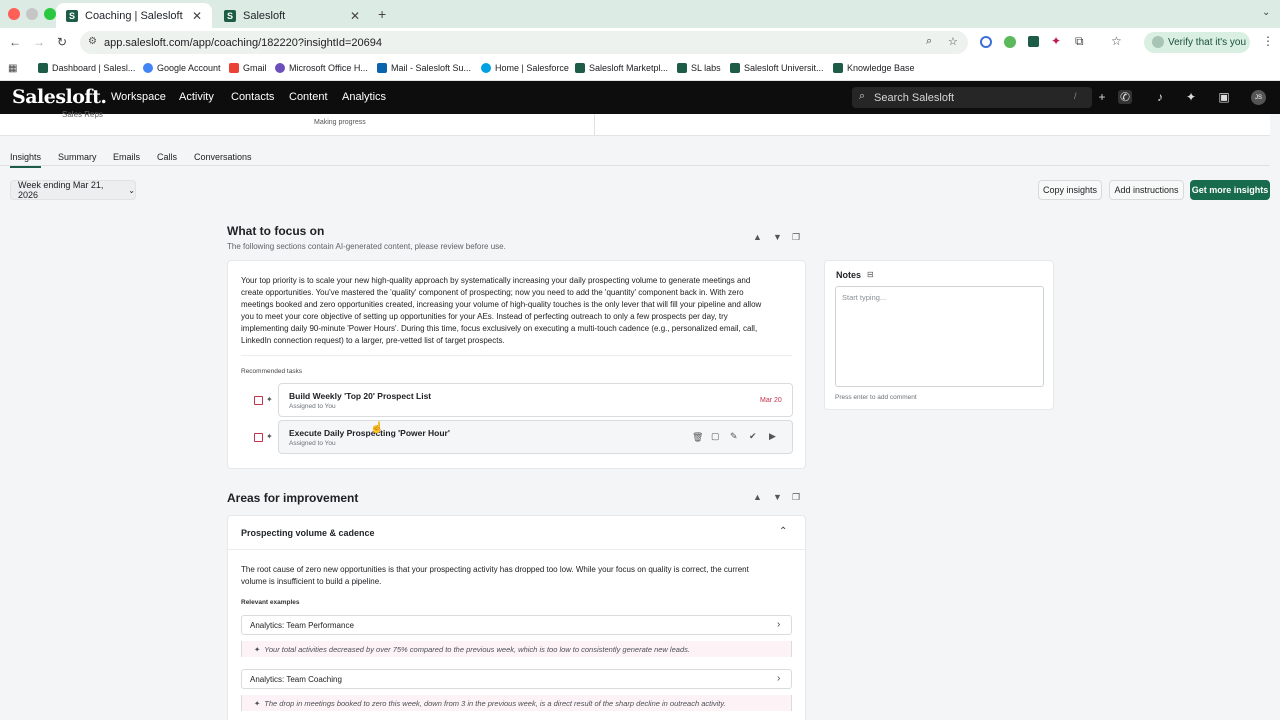 The image size is (1280, 720). I want to click on browser-menu-icon: ⋮, so click(1268, 41).